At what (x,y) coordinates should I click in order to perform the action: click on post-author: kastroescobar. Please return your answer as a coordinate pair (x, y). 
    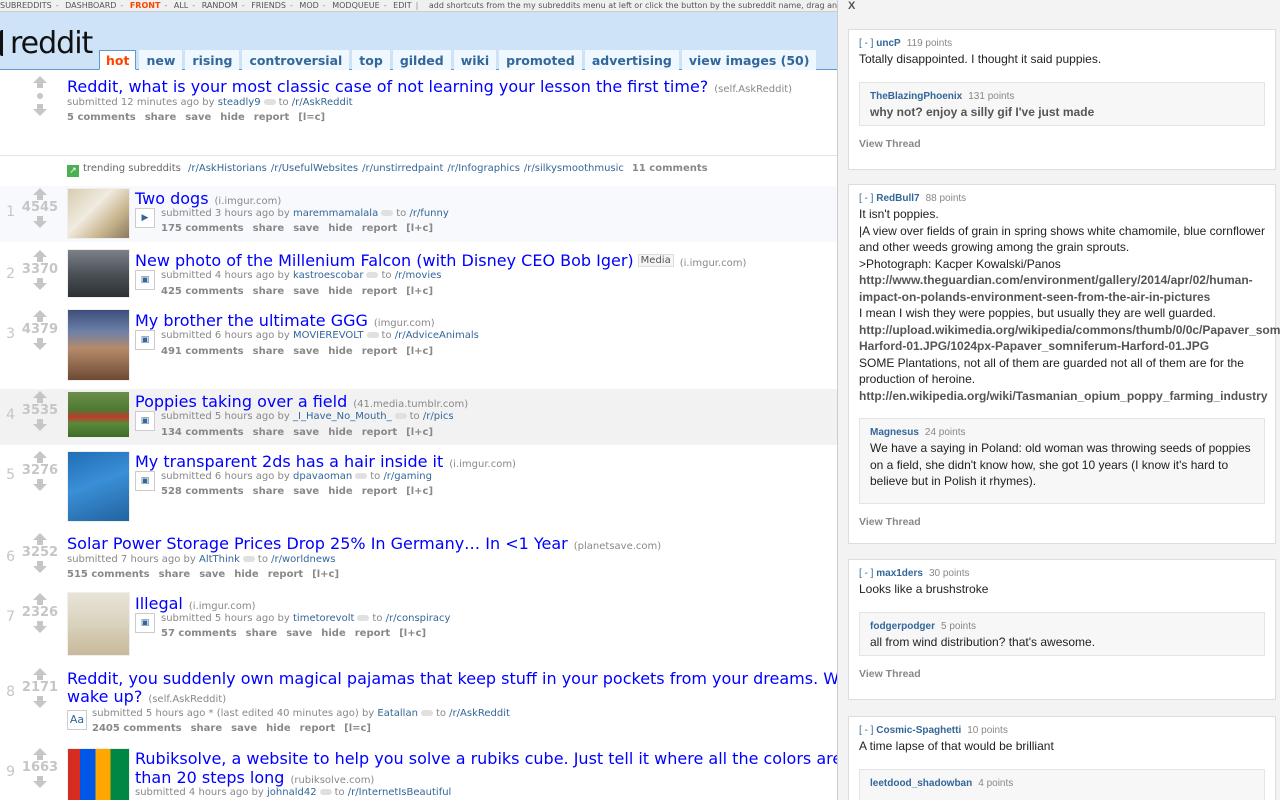
    Looking at the image, I should click on (328, 275).